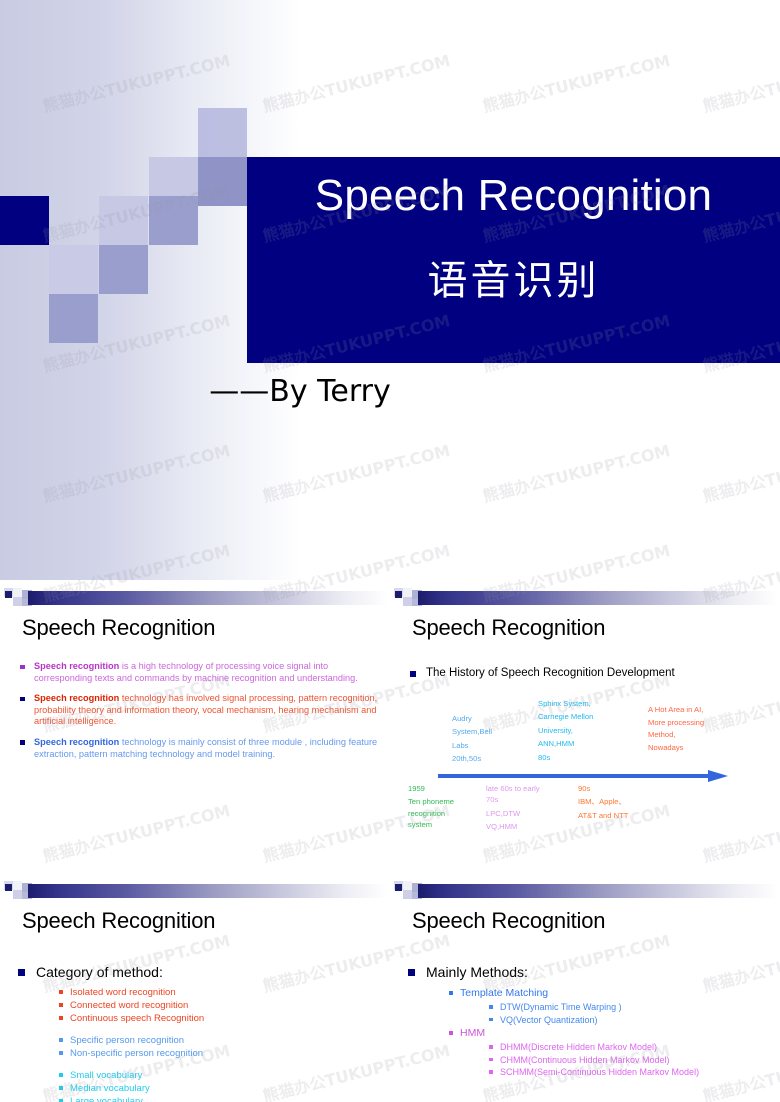  Describe the element at coordinates (300, 391) in the screenshot. I see `title-author: ——By Terry` at that location.